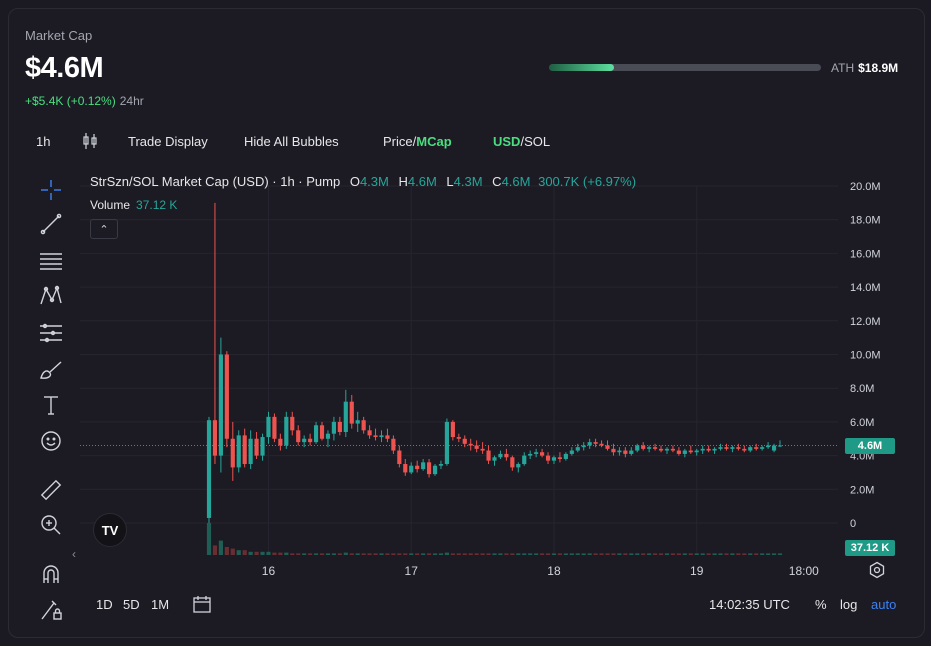 This screenshot has height=646, width=931. Describe the element at coordinates (821, 604) in the screenshot. I see `percent-toggle: %` at that location.